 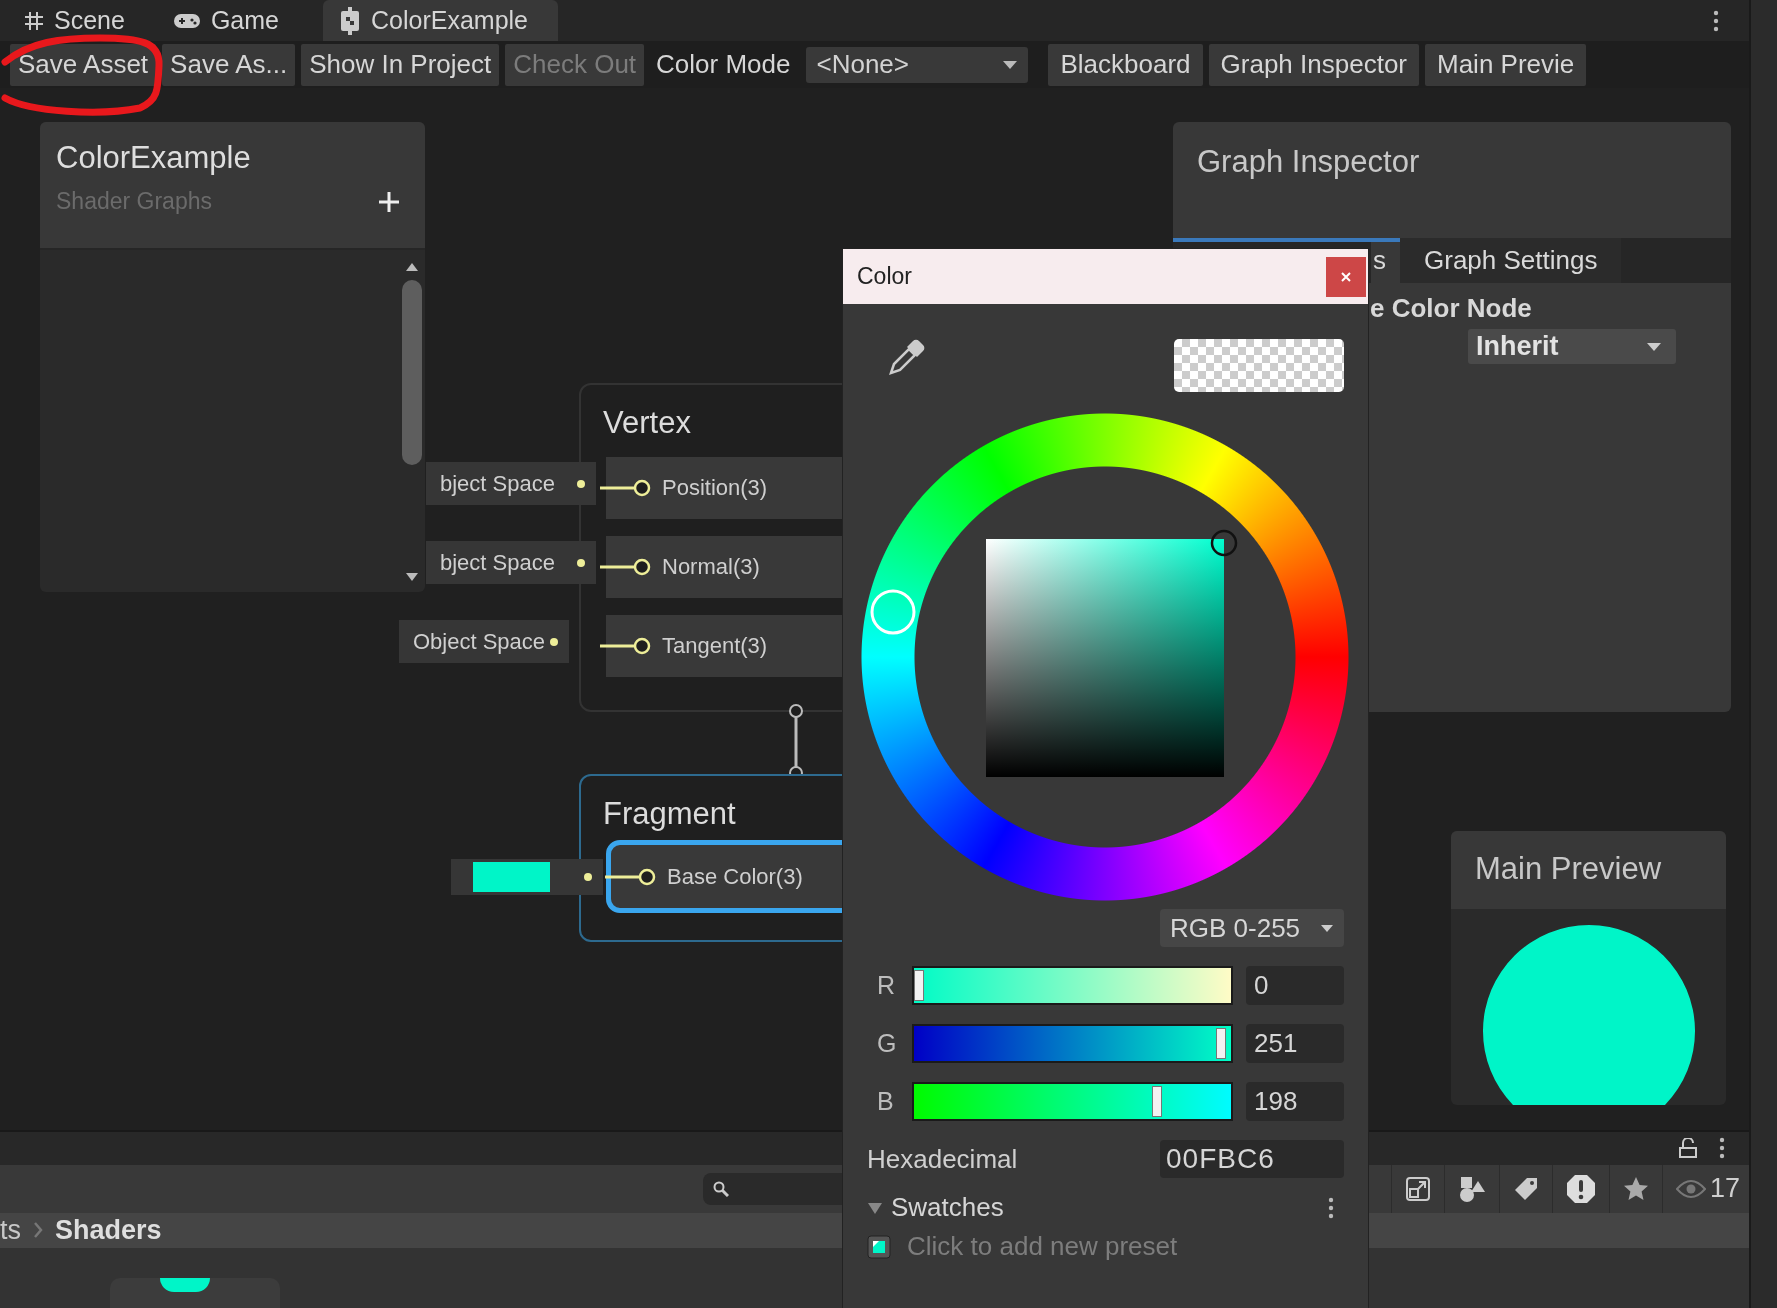 What do you see at coordinates (647, 423) in the screenshot?
I see `node-title: Vertex` at bounding box center [647, 423].